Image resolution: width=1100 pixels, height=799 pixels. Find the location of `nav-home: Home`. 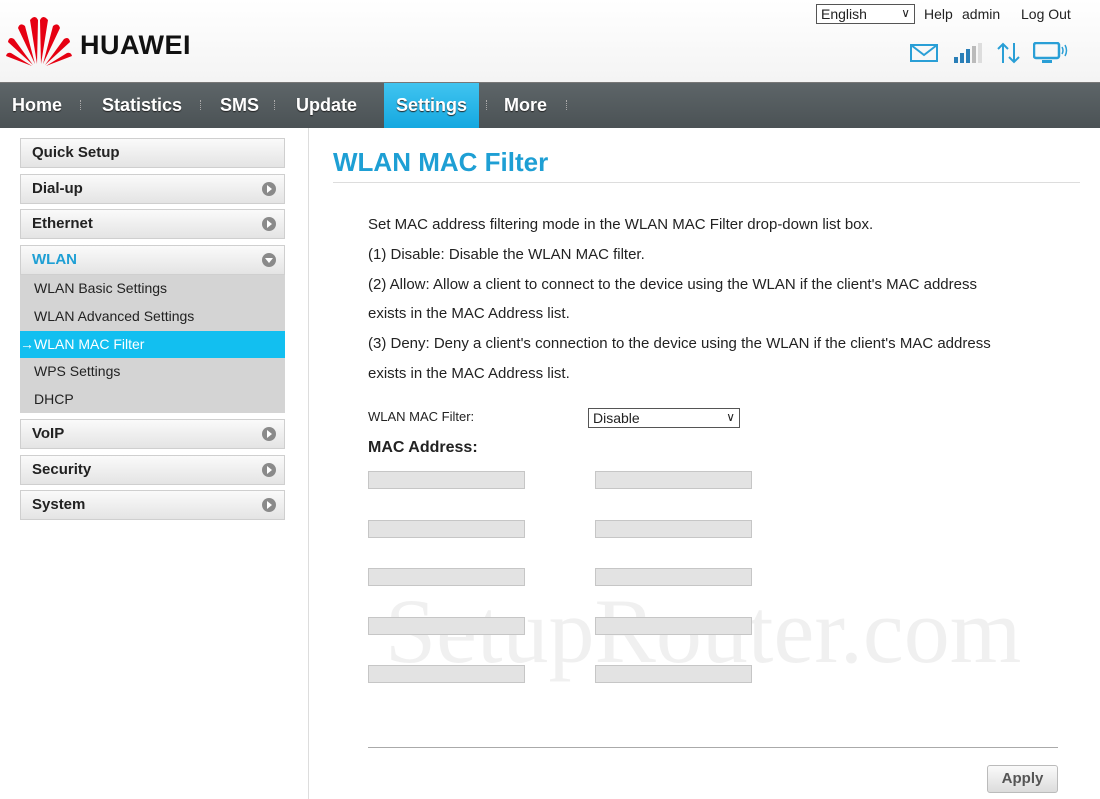

nav-home: Home is located at coordinates (37, 105).